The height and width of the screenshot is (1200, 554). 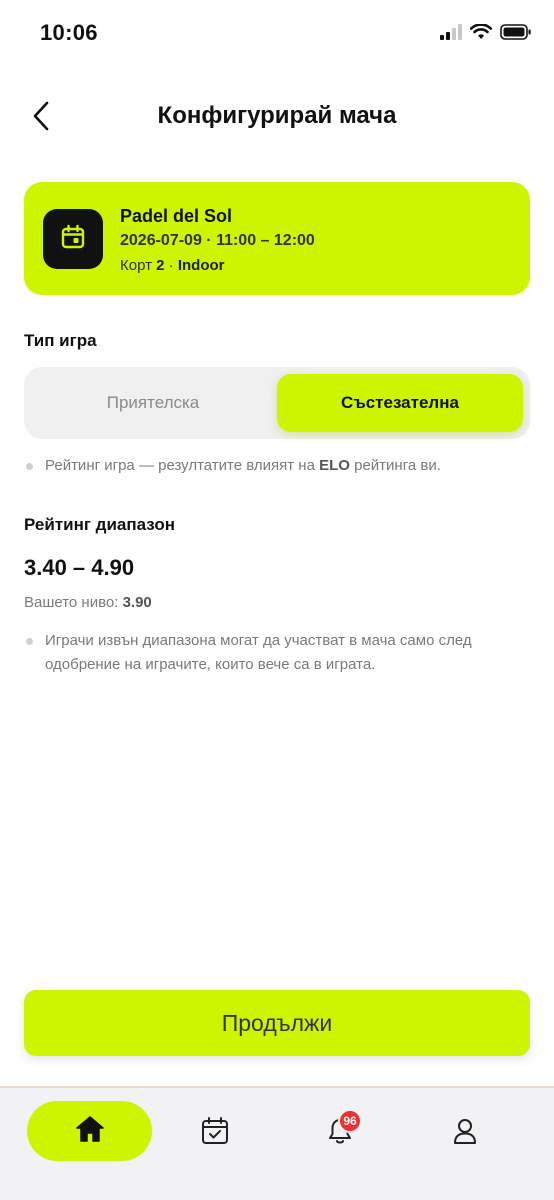 I want to click on info-elo: ELO, so click(x=334, y=465).